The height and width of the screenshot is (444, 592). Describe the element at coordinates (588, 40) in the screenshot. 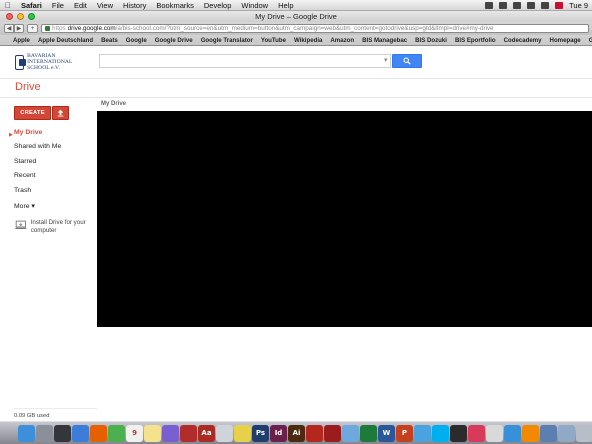

I see `bookmark-truncated: Gu` at that location.